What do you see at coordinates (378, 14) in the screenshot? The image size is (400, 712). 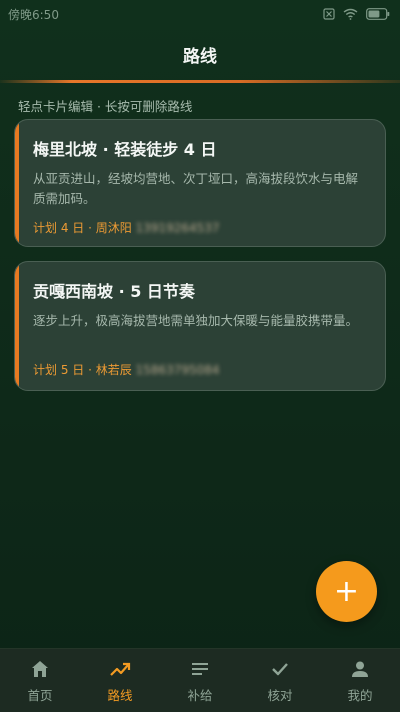 I see `battery-icon` at bounding box center [378, 14].